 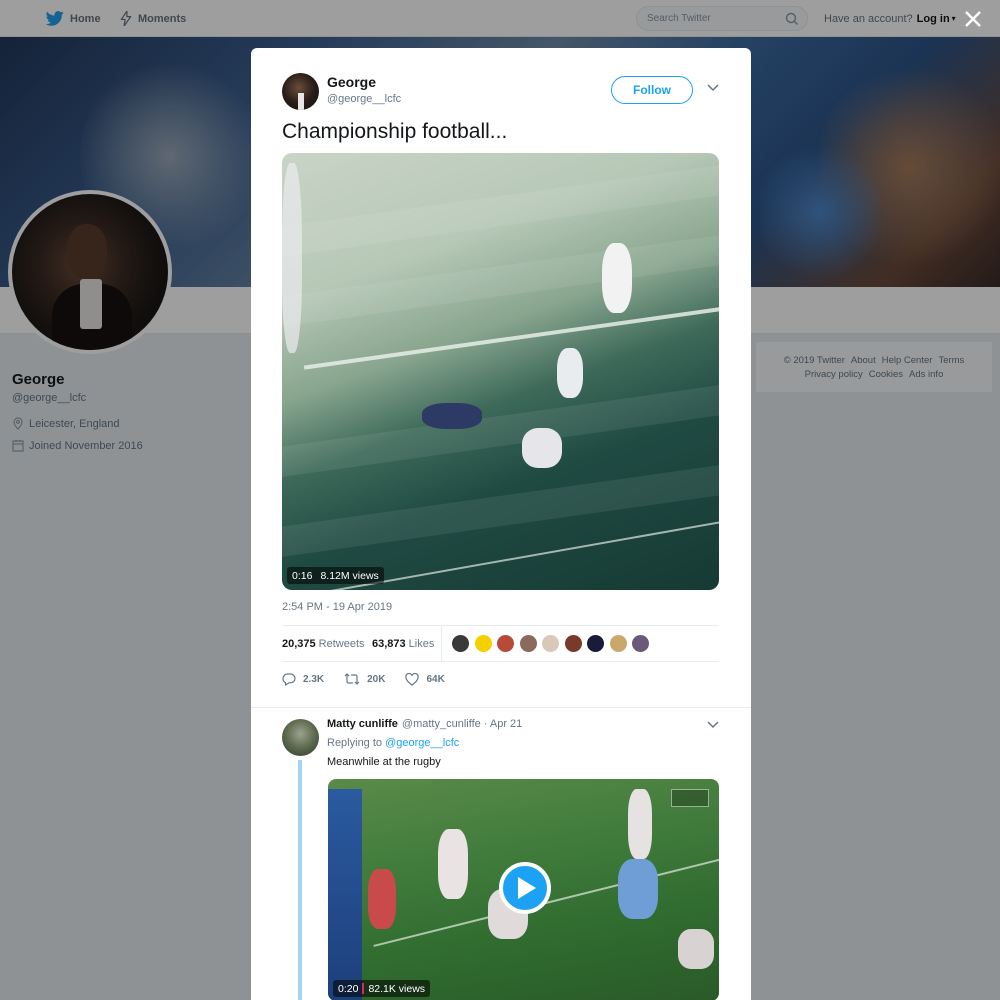 I want to click on play-icon, so click(x=527, y=888).